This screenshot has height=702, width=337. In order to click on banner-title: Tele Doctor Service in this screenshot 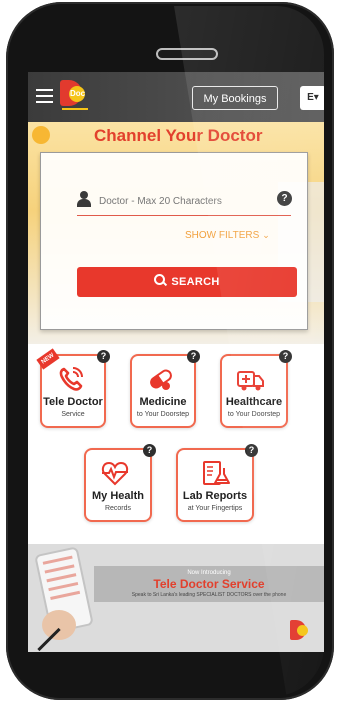, I will do `click(209, 584)`.